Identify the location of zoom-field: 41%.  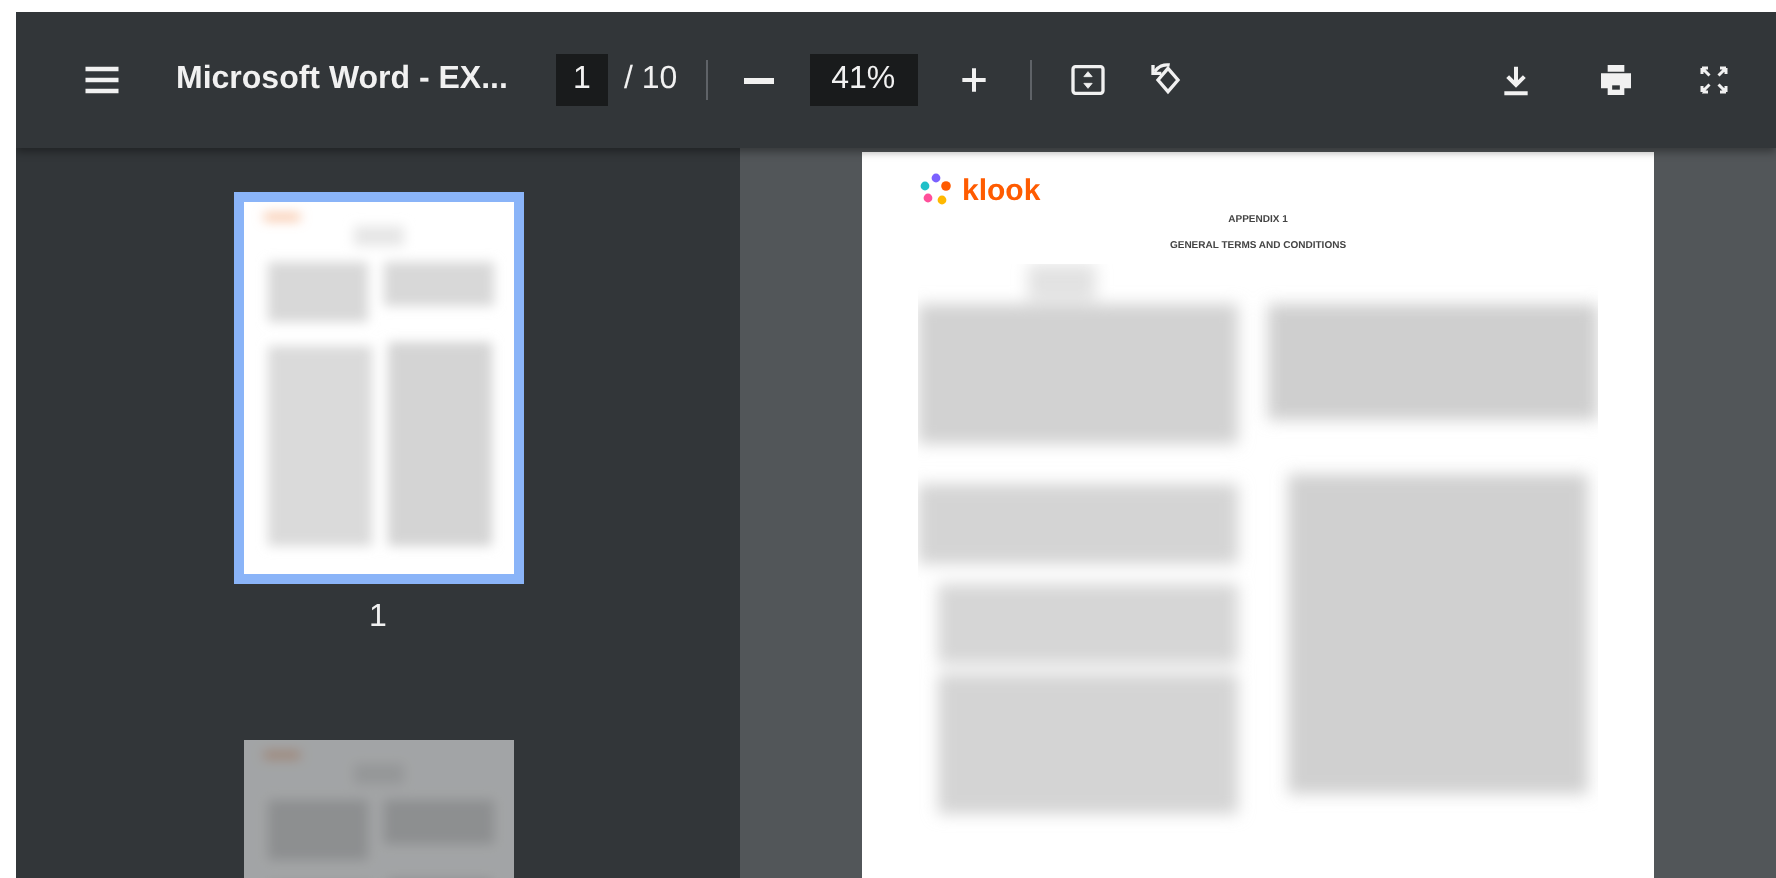
(863, 80).